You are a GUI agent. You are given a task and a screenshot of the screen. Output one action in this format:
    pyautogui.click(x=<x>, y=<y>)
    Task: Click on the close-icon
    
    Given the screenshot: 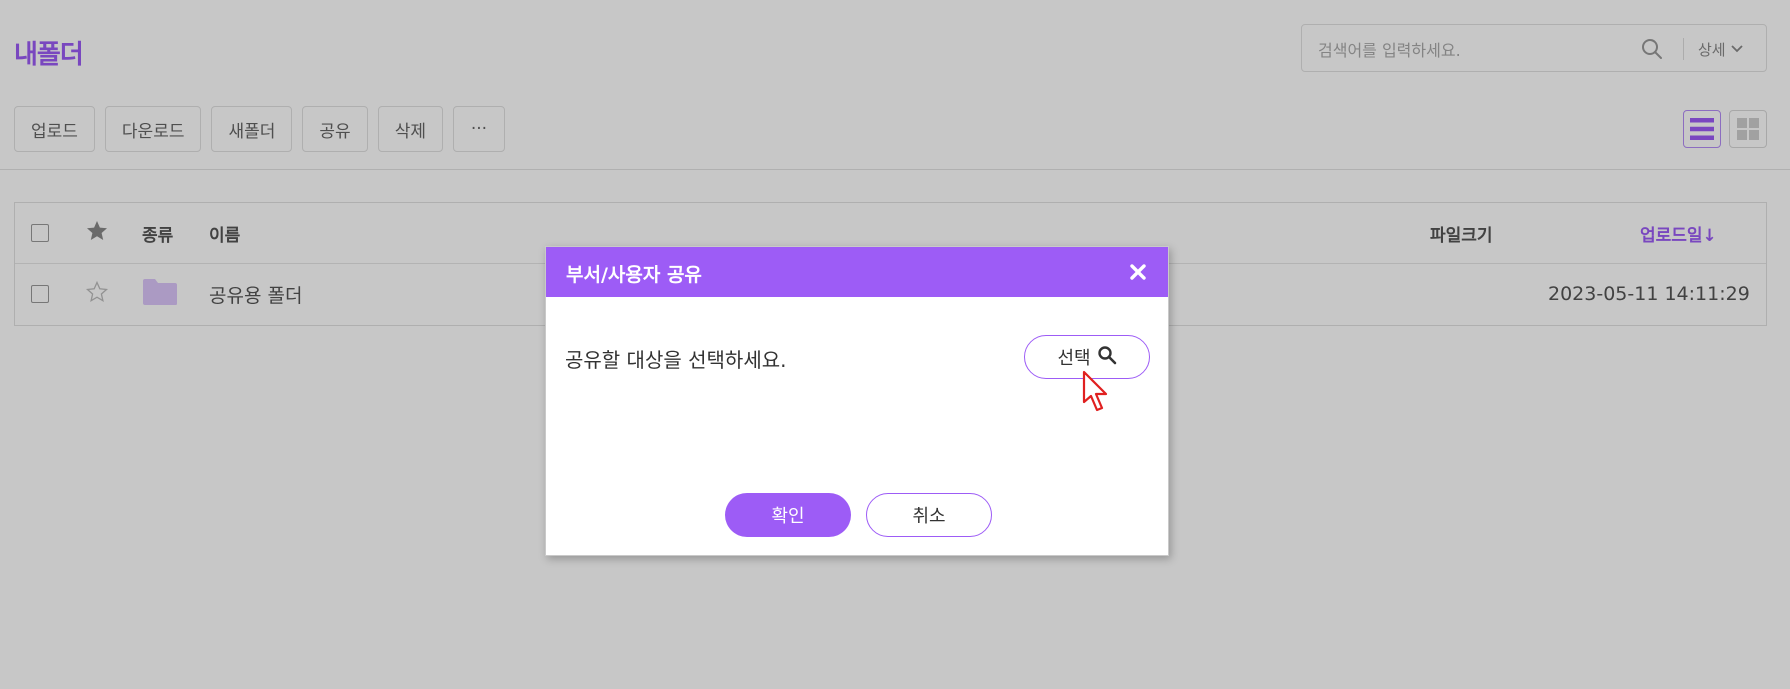 What is the action you would take?
    pyautogui.click(x=1138, y=272)
    